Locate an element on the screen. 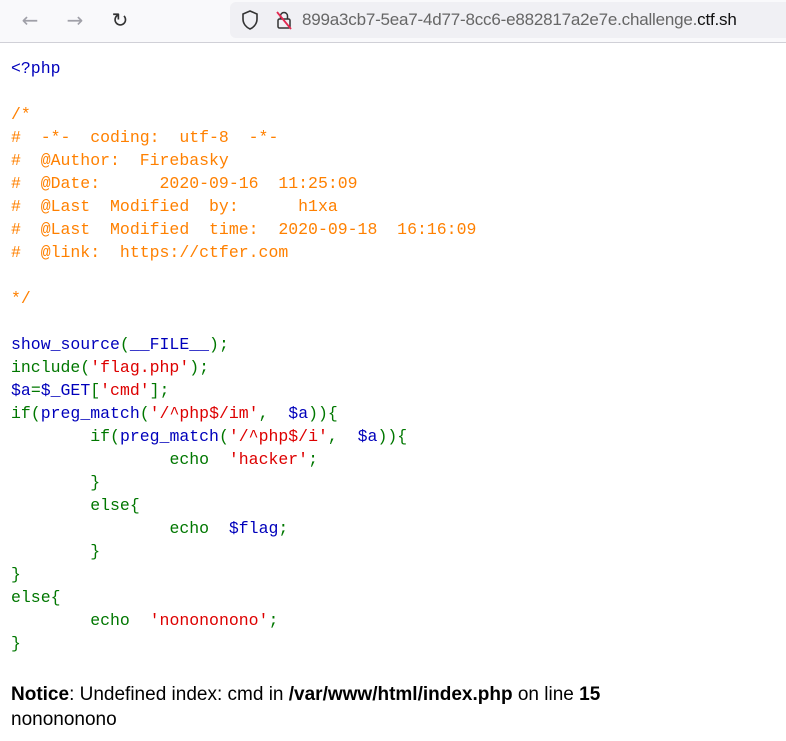  code-token: <?php is located at coordinates (36, 68).